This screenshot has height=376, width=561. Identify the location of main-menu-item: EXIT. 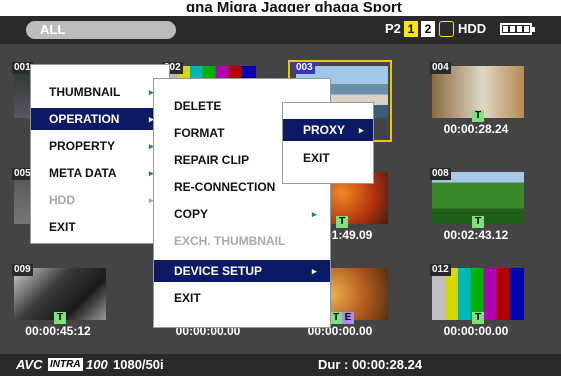
(101, 227).